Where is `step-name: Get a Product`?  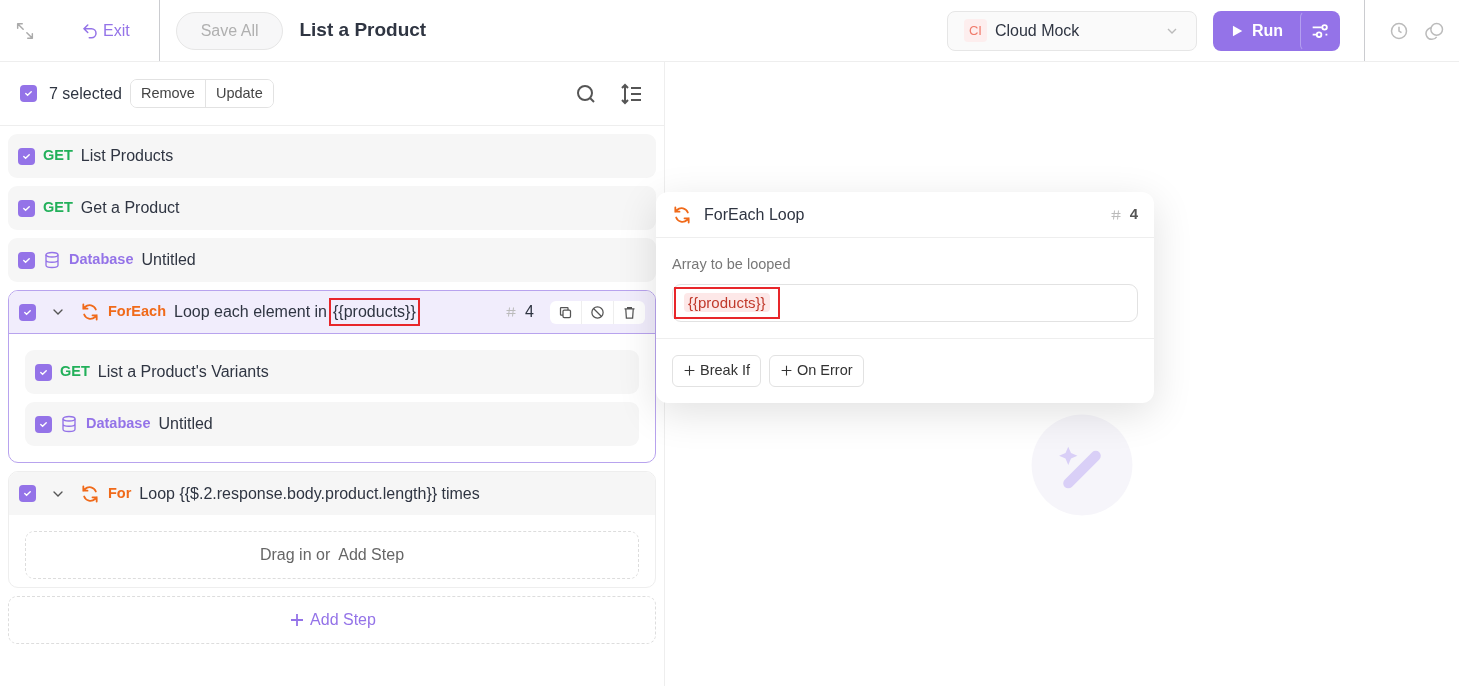 step-name: Get a Product is located at coordinates (130, 208).